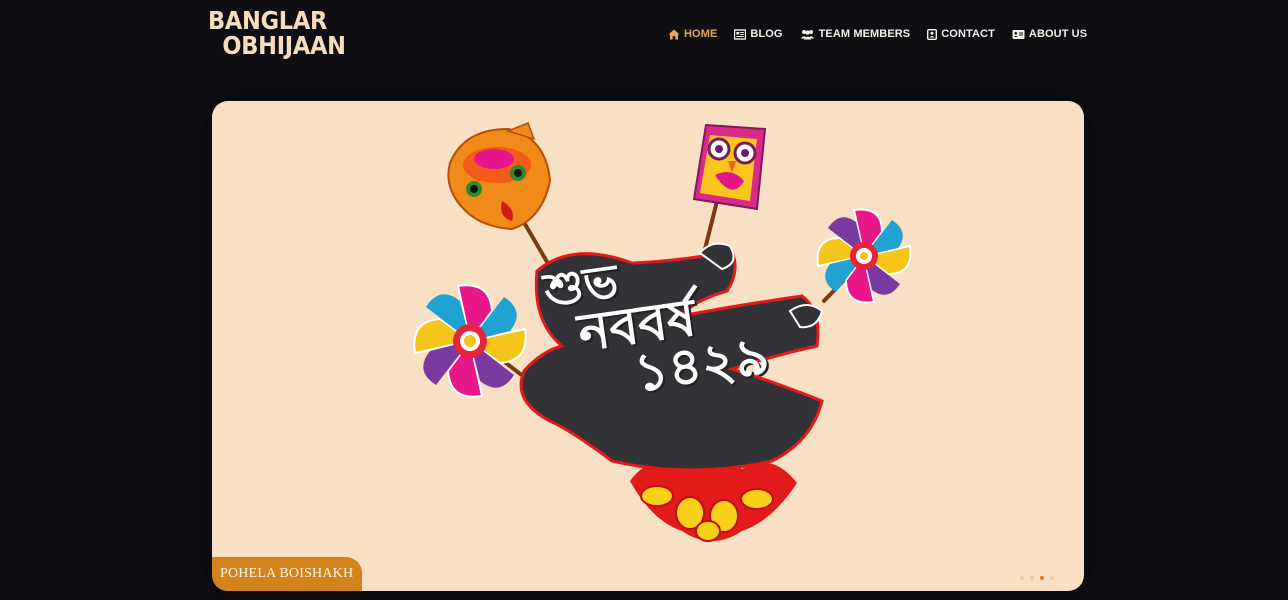 The image size is (1288, 600). I want to click on nav-home: HOME, so click(692, 34).